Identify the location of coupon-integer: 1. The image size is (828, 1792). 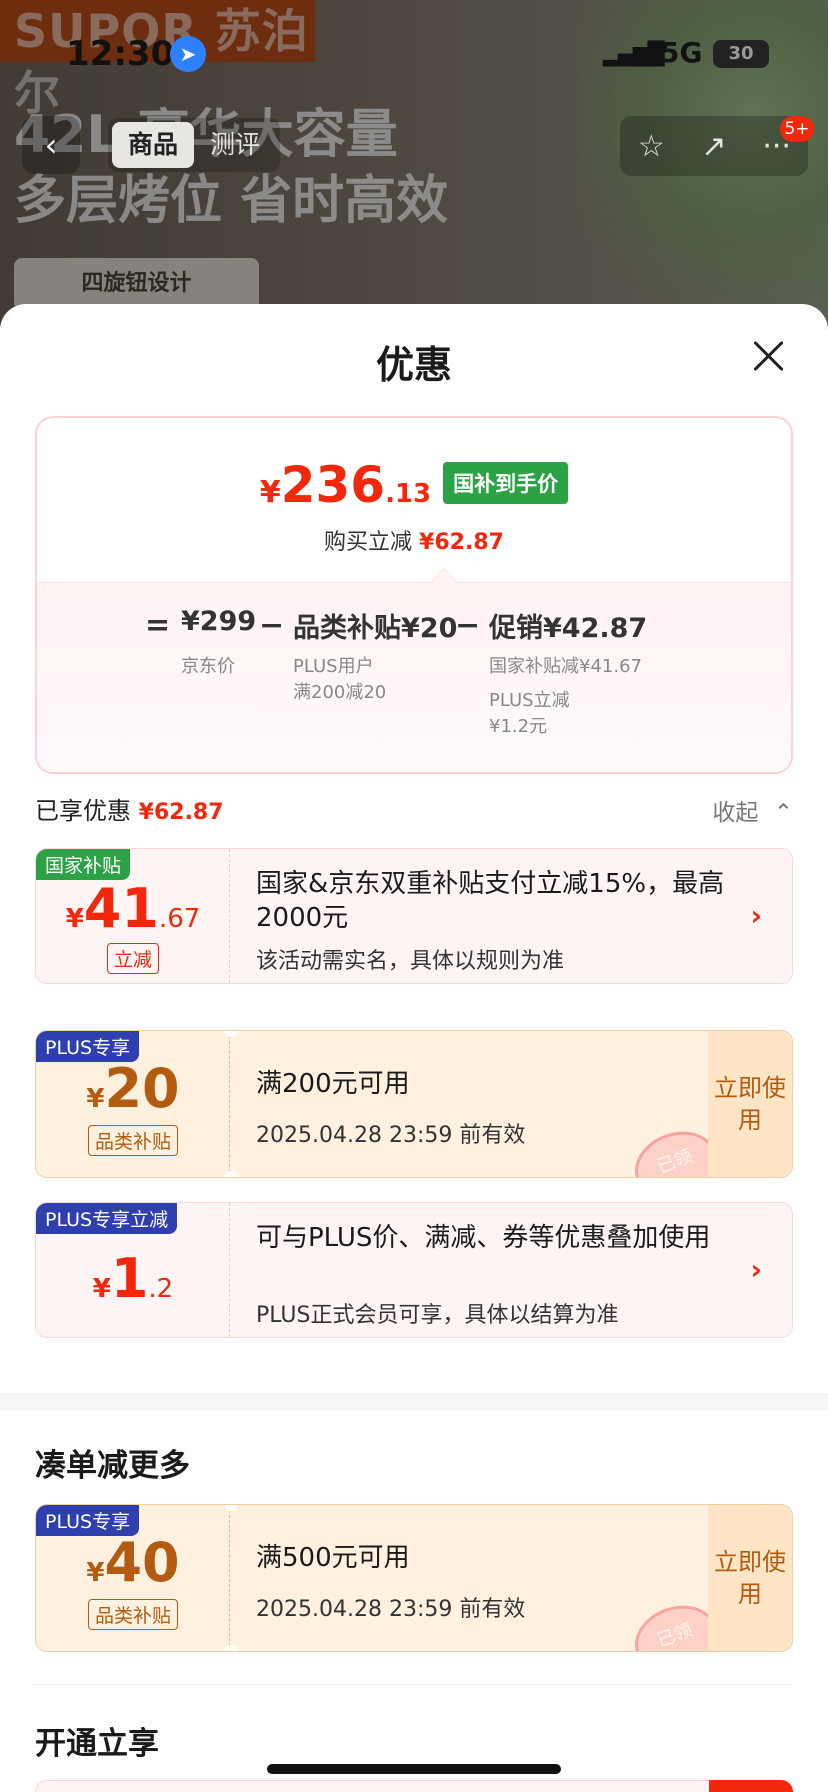
(129, 1278).